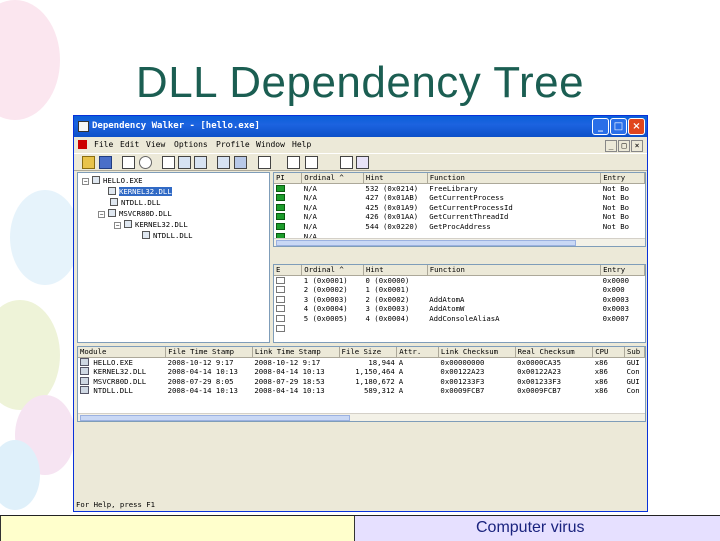 The width and height of the screenshot is (720, 541). What do you see at coordinates (346, 162) in the screenshot?
I see `properties-icon` at bounding box center [346, 162].